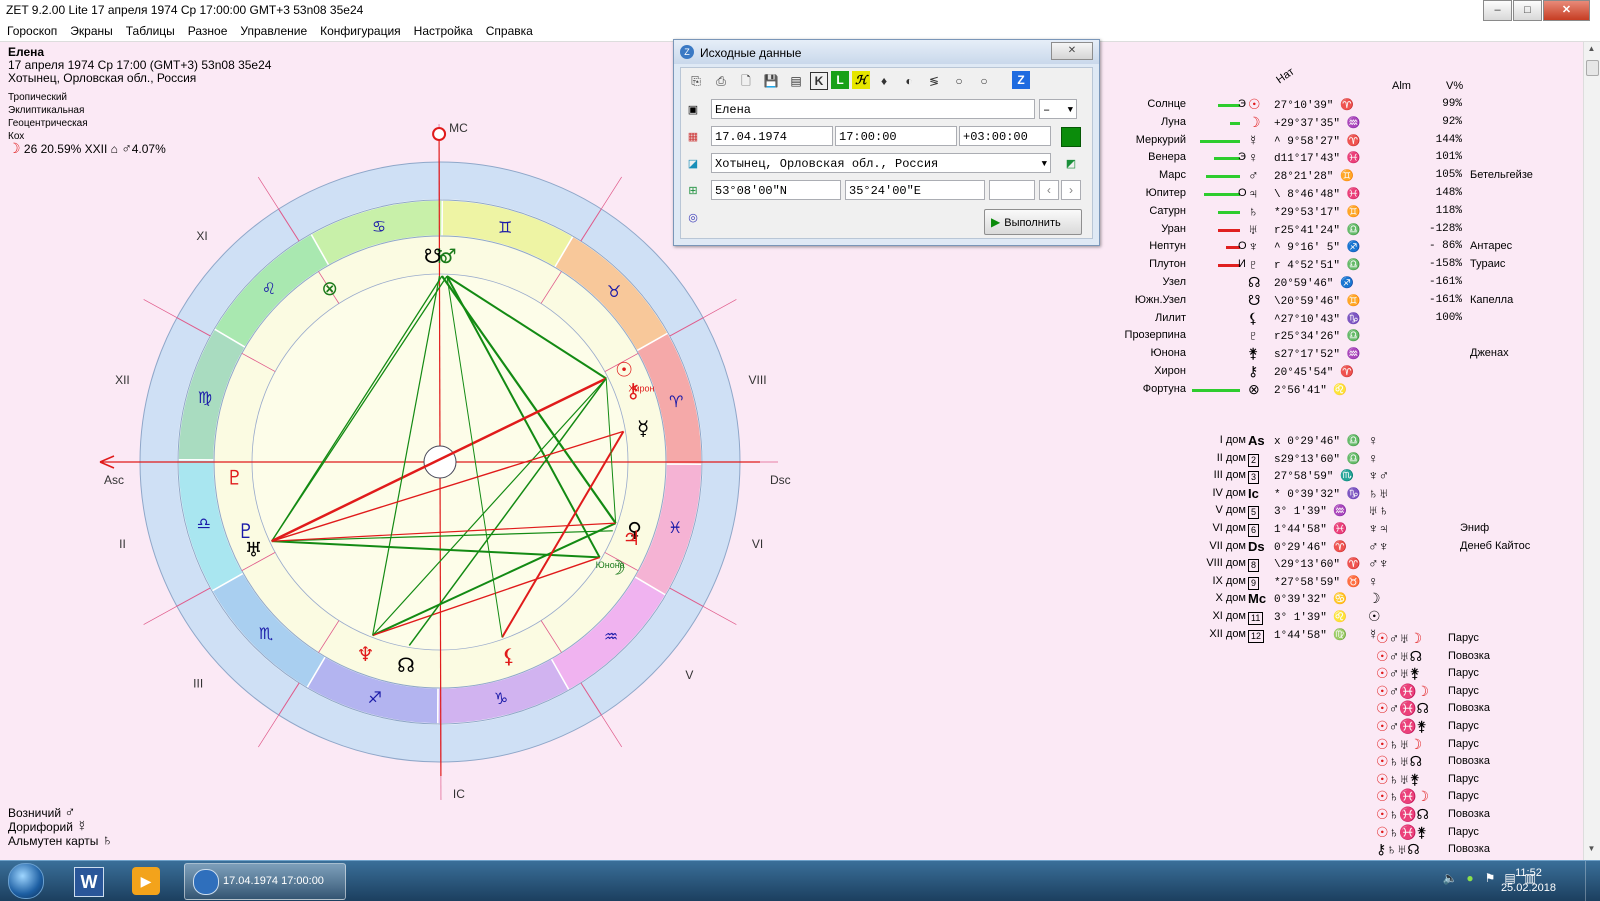  What do you see at coordinates (107, 840) in the screenshot?
I see `saturn-icon: ♄` at bounding box center [107, 840].